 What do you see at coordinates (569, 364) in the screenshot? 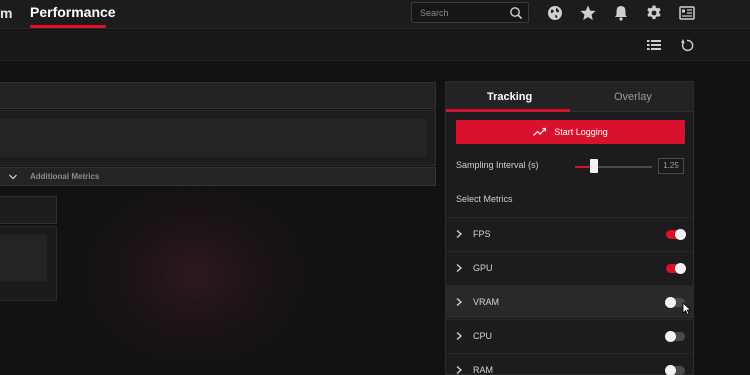
I see `metric-row-ram: RAM` at bounding box center [569, 364].